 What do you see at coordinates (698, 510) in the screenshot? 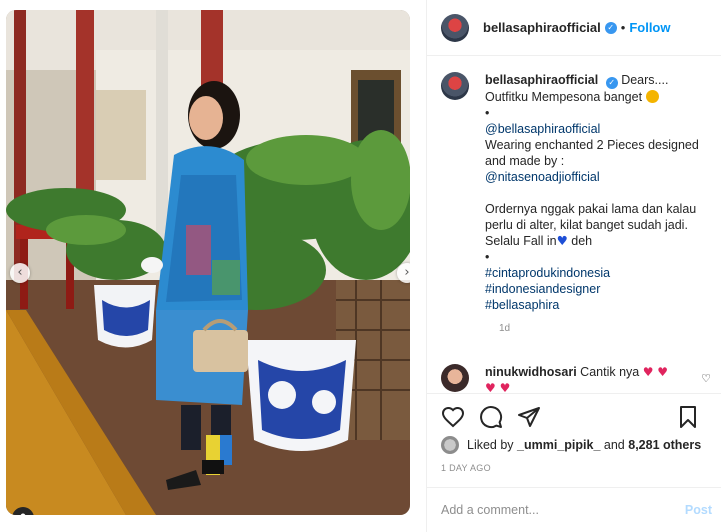
I see `post-comment-button: Post` at bounding box center [698, 510].